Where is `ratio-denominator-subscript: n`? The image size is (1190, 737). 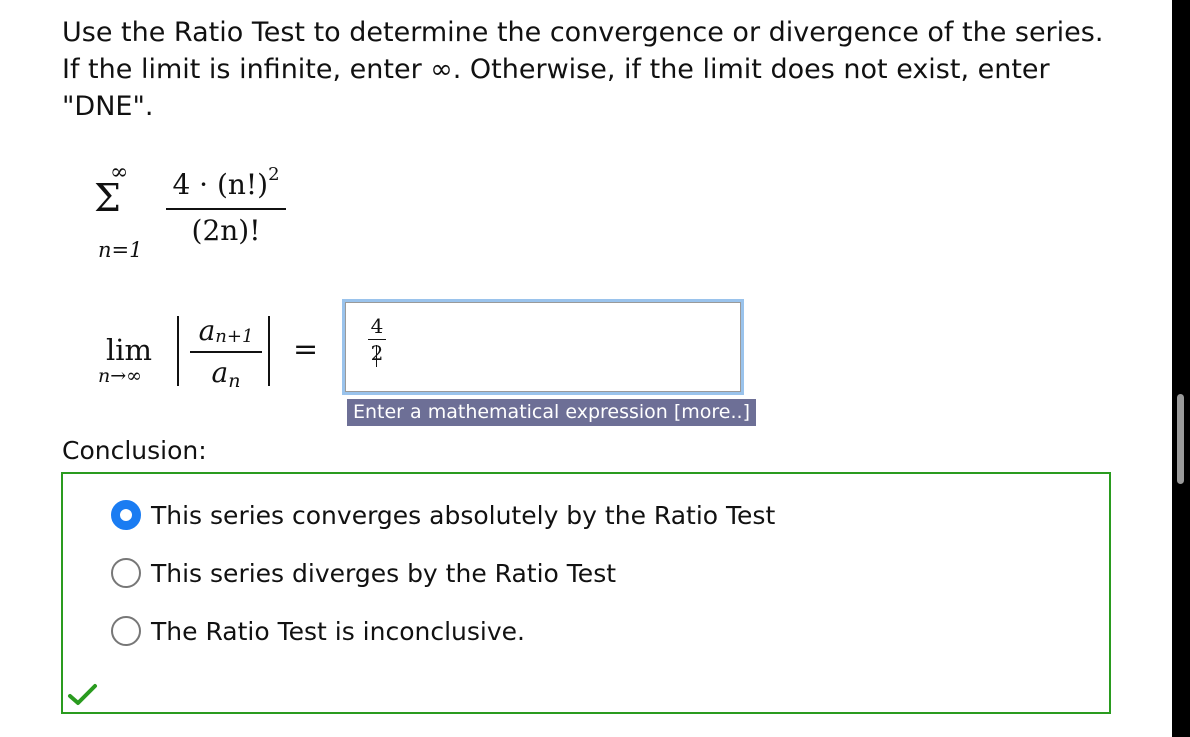 ratio-denominator-subscript: n is located at coordinates (234, 381).